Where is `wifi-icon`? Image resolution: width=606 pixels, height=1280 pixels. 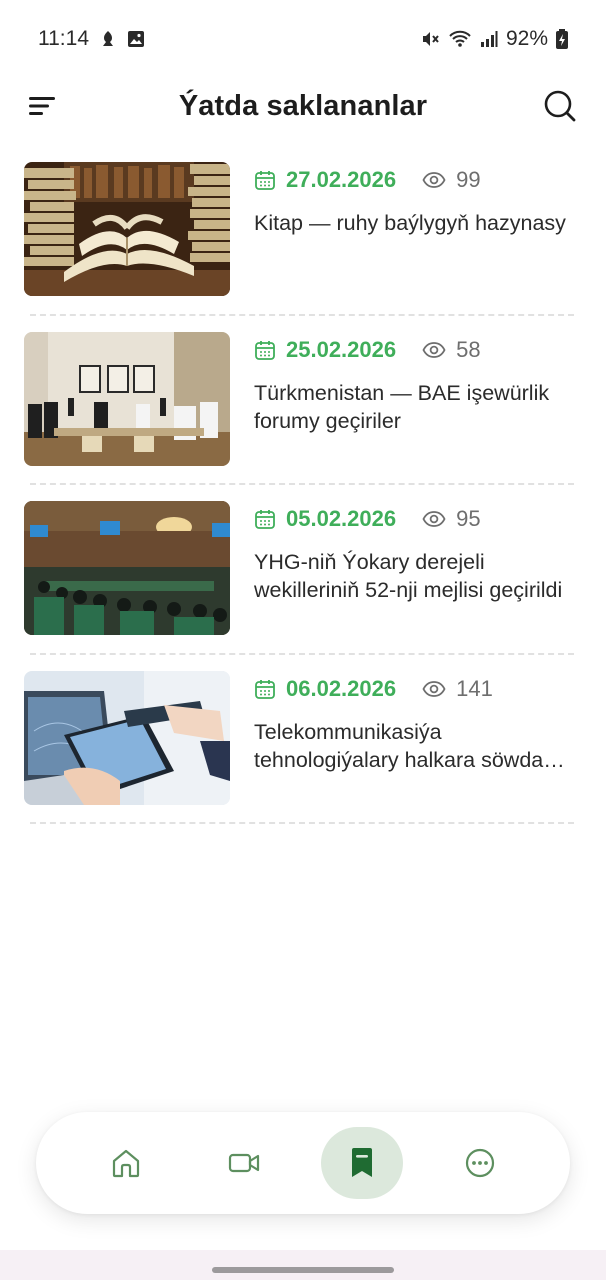 wifi-icon is located at coordinates (460, 39).